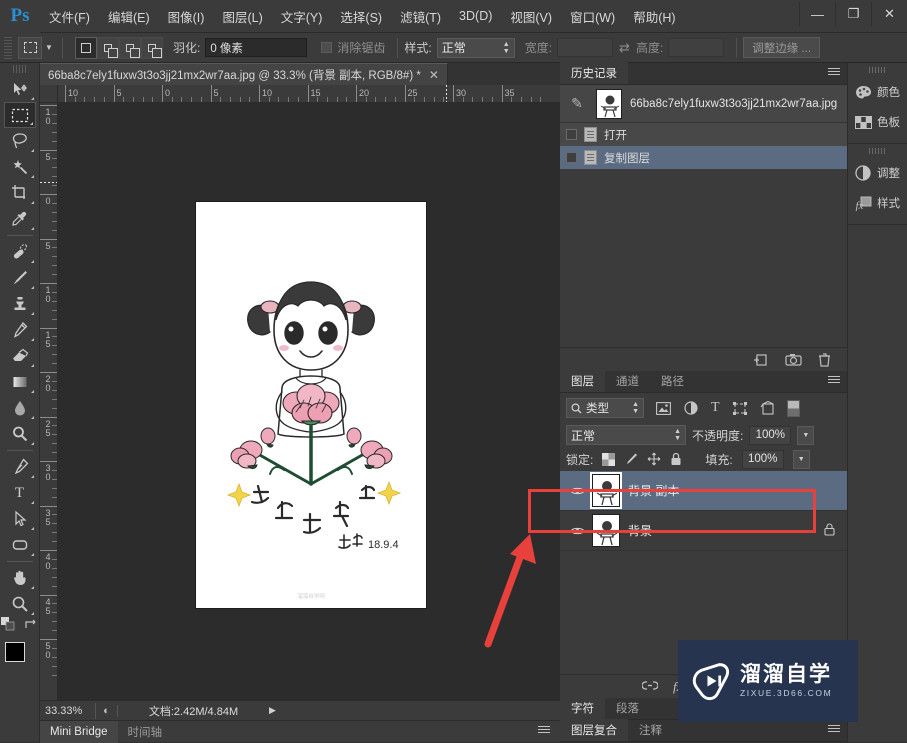 The height and width of the screenshot is (743, 907). Describe the element at coordinates (8, 624) in the screenshot. I see `default-colors-icon` at that location.